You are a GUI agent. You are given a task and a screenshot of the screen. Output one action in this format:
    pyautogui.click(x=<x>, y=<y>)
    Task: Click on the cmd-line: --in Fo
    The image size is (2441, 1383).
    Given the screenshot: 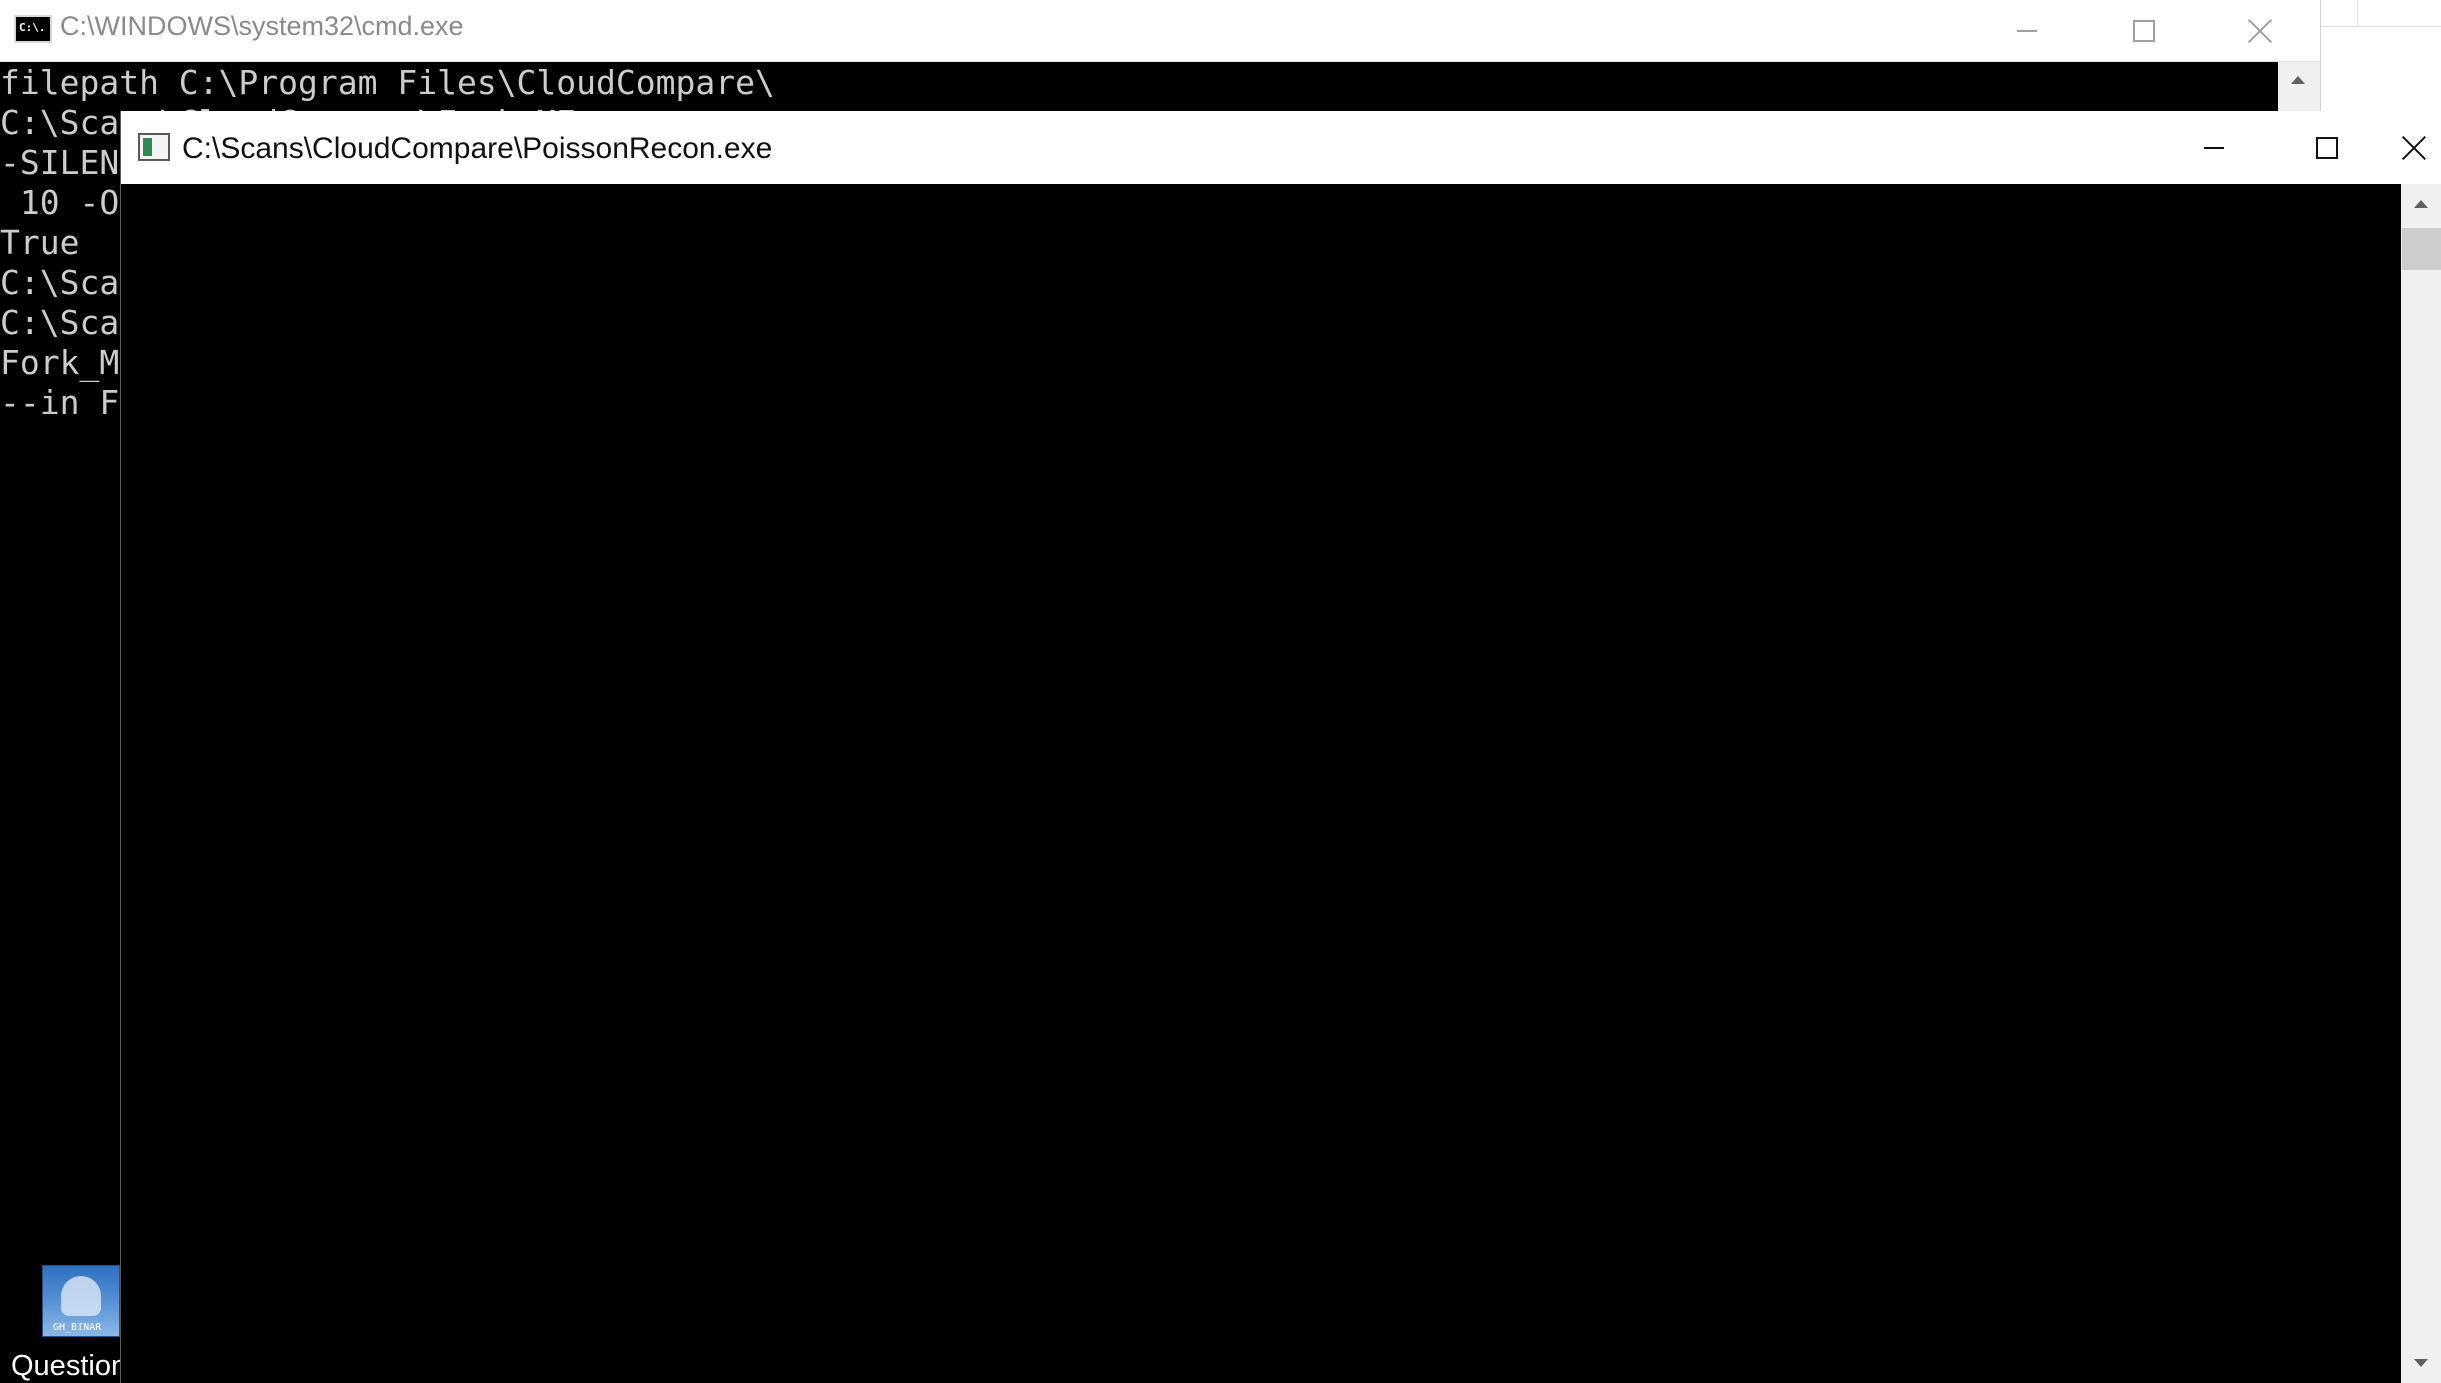 What is the action you would take?
    pyautogui.click(x=70, y=402)
    